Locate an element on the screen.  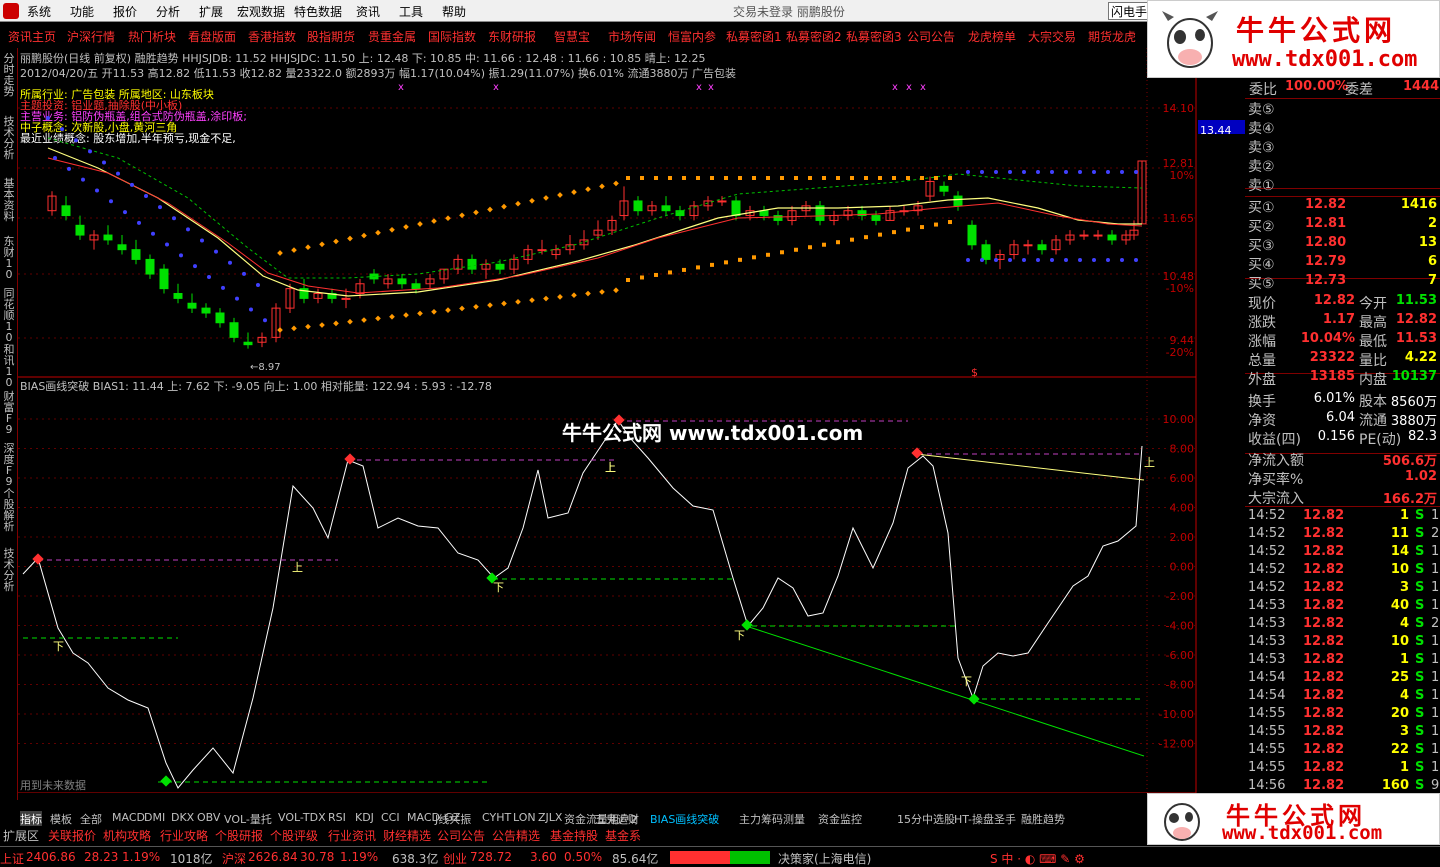
menu-macro: 宏观数据 is located at coordinates (261, 11).